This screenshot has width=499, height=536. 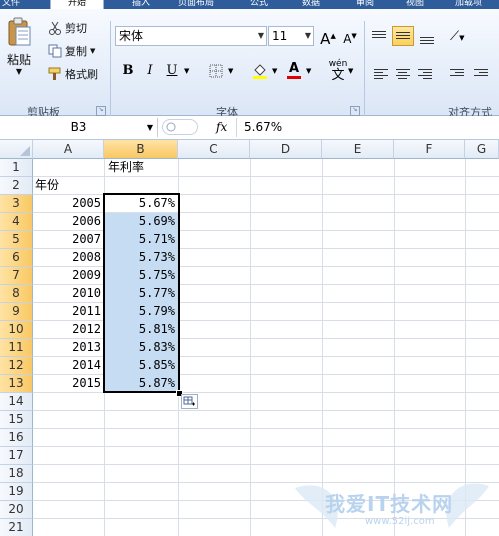 I want to click on tab-page-layout: 页面布局, so click(x=210, y=4).